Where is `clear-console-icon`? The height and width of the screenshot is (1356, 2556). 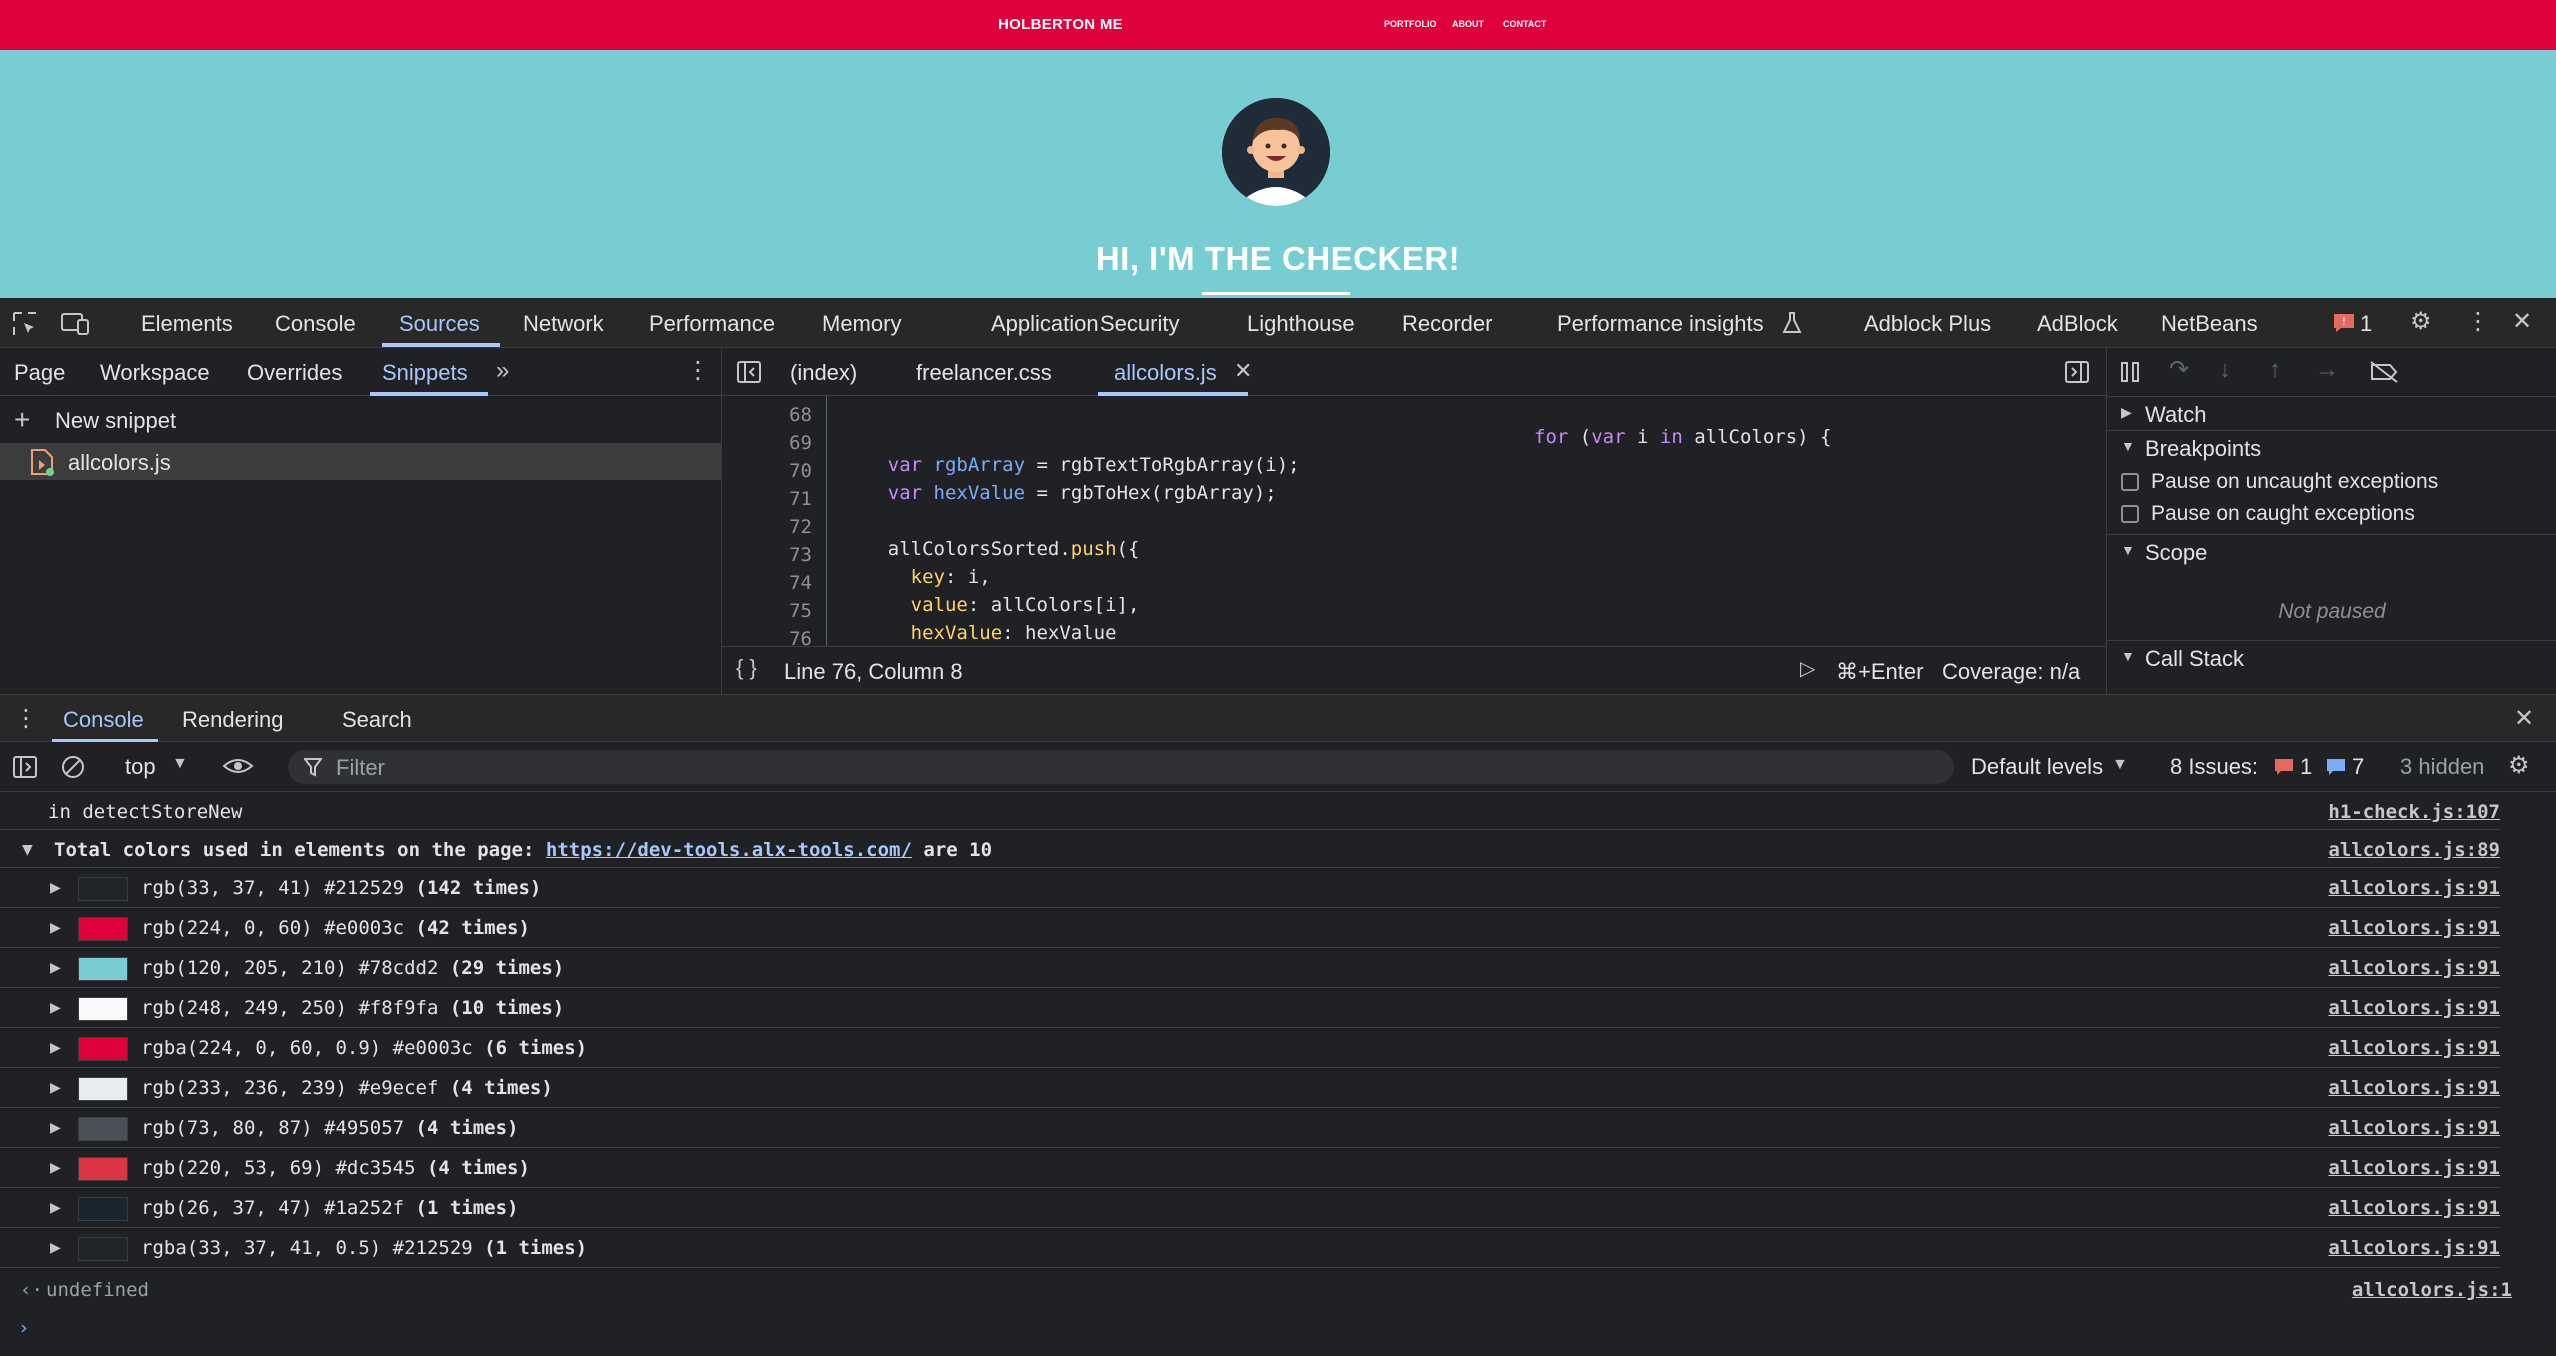
clear-console-icon is located at coordinates (73, 769).